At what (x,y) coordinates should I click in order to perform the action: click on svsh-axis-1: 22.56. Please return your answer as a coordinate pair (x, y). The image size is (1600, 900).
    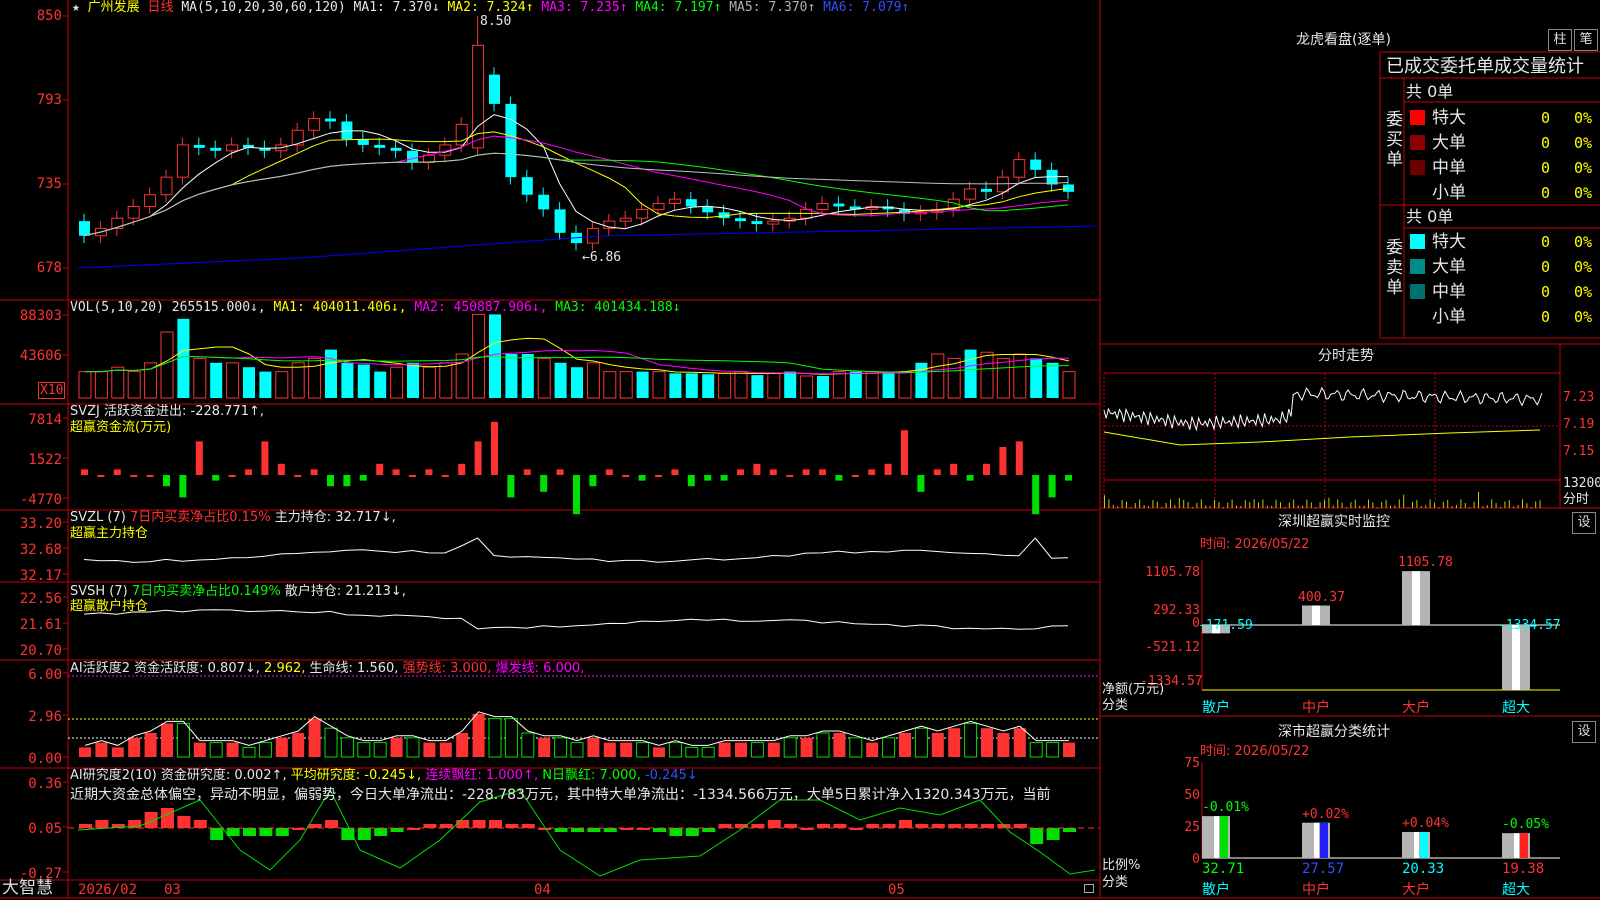
    Looking at the image, I should click on (40, 599).